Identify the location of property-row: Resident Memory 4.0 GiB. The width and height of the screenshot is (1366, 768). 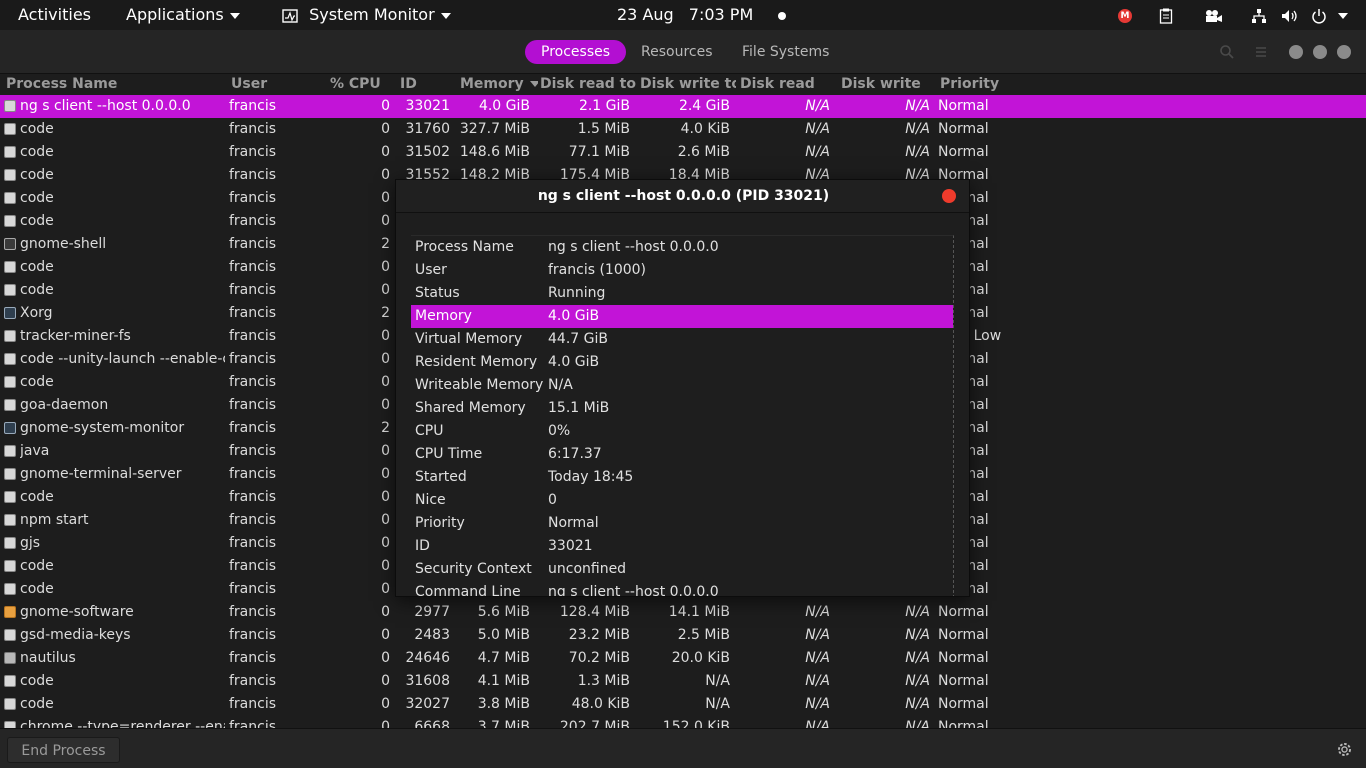
(682, 362).